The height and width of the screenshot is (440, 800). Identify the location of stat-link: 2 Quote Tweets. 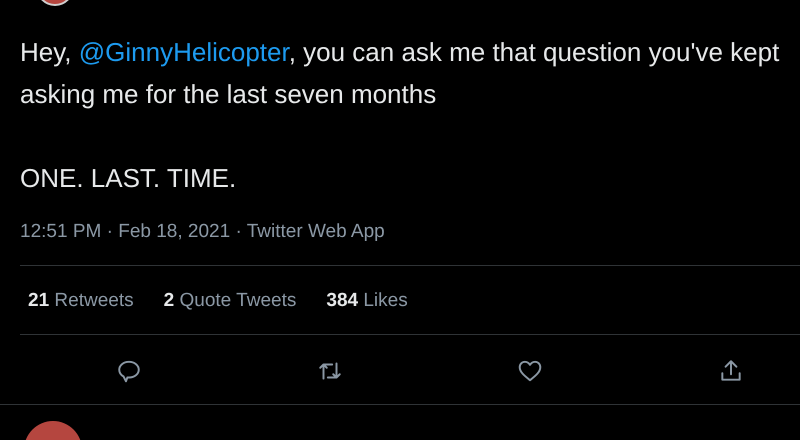
(230, 301).